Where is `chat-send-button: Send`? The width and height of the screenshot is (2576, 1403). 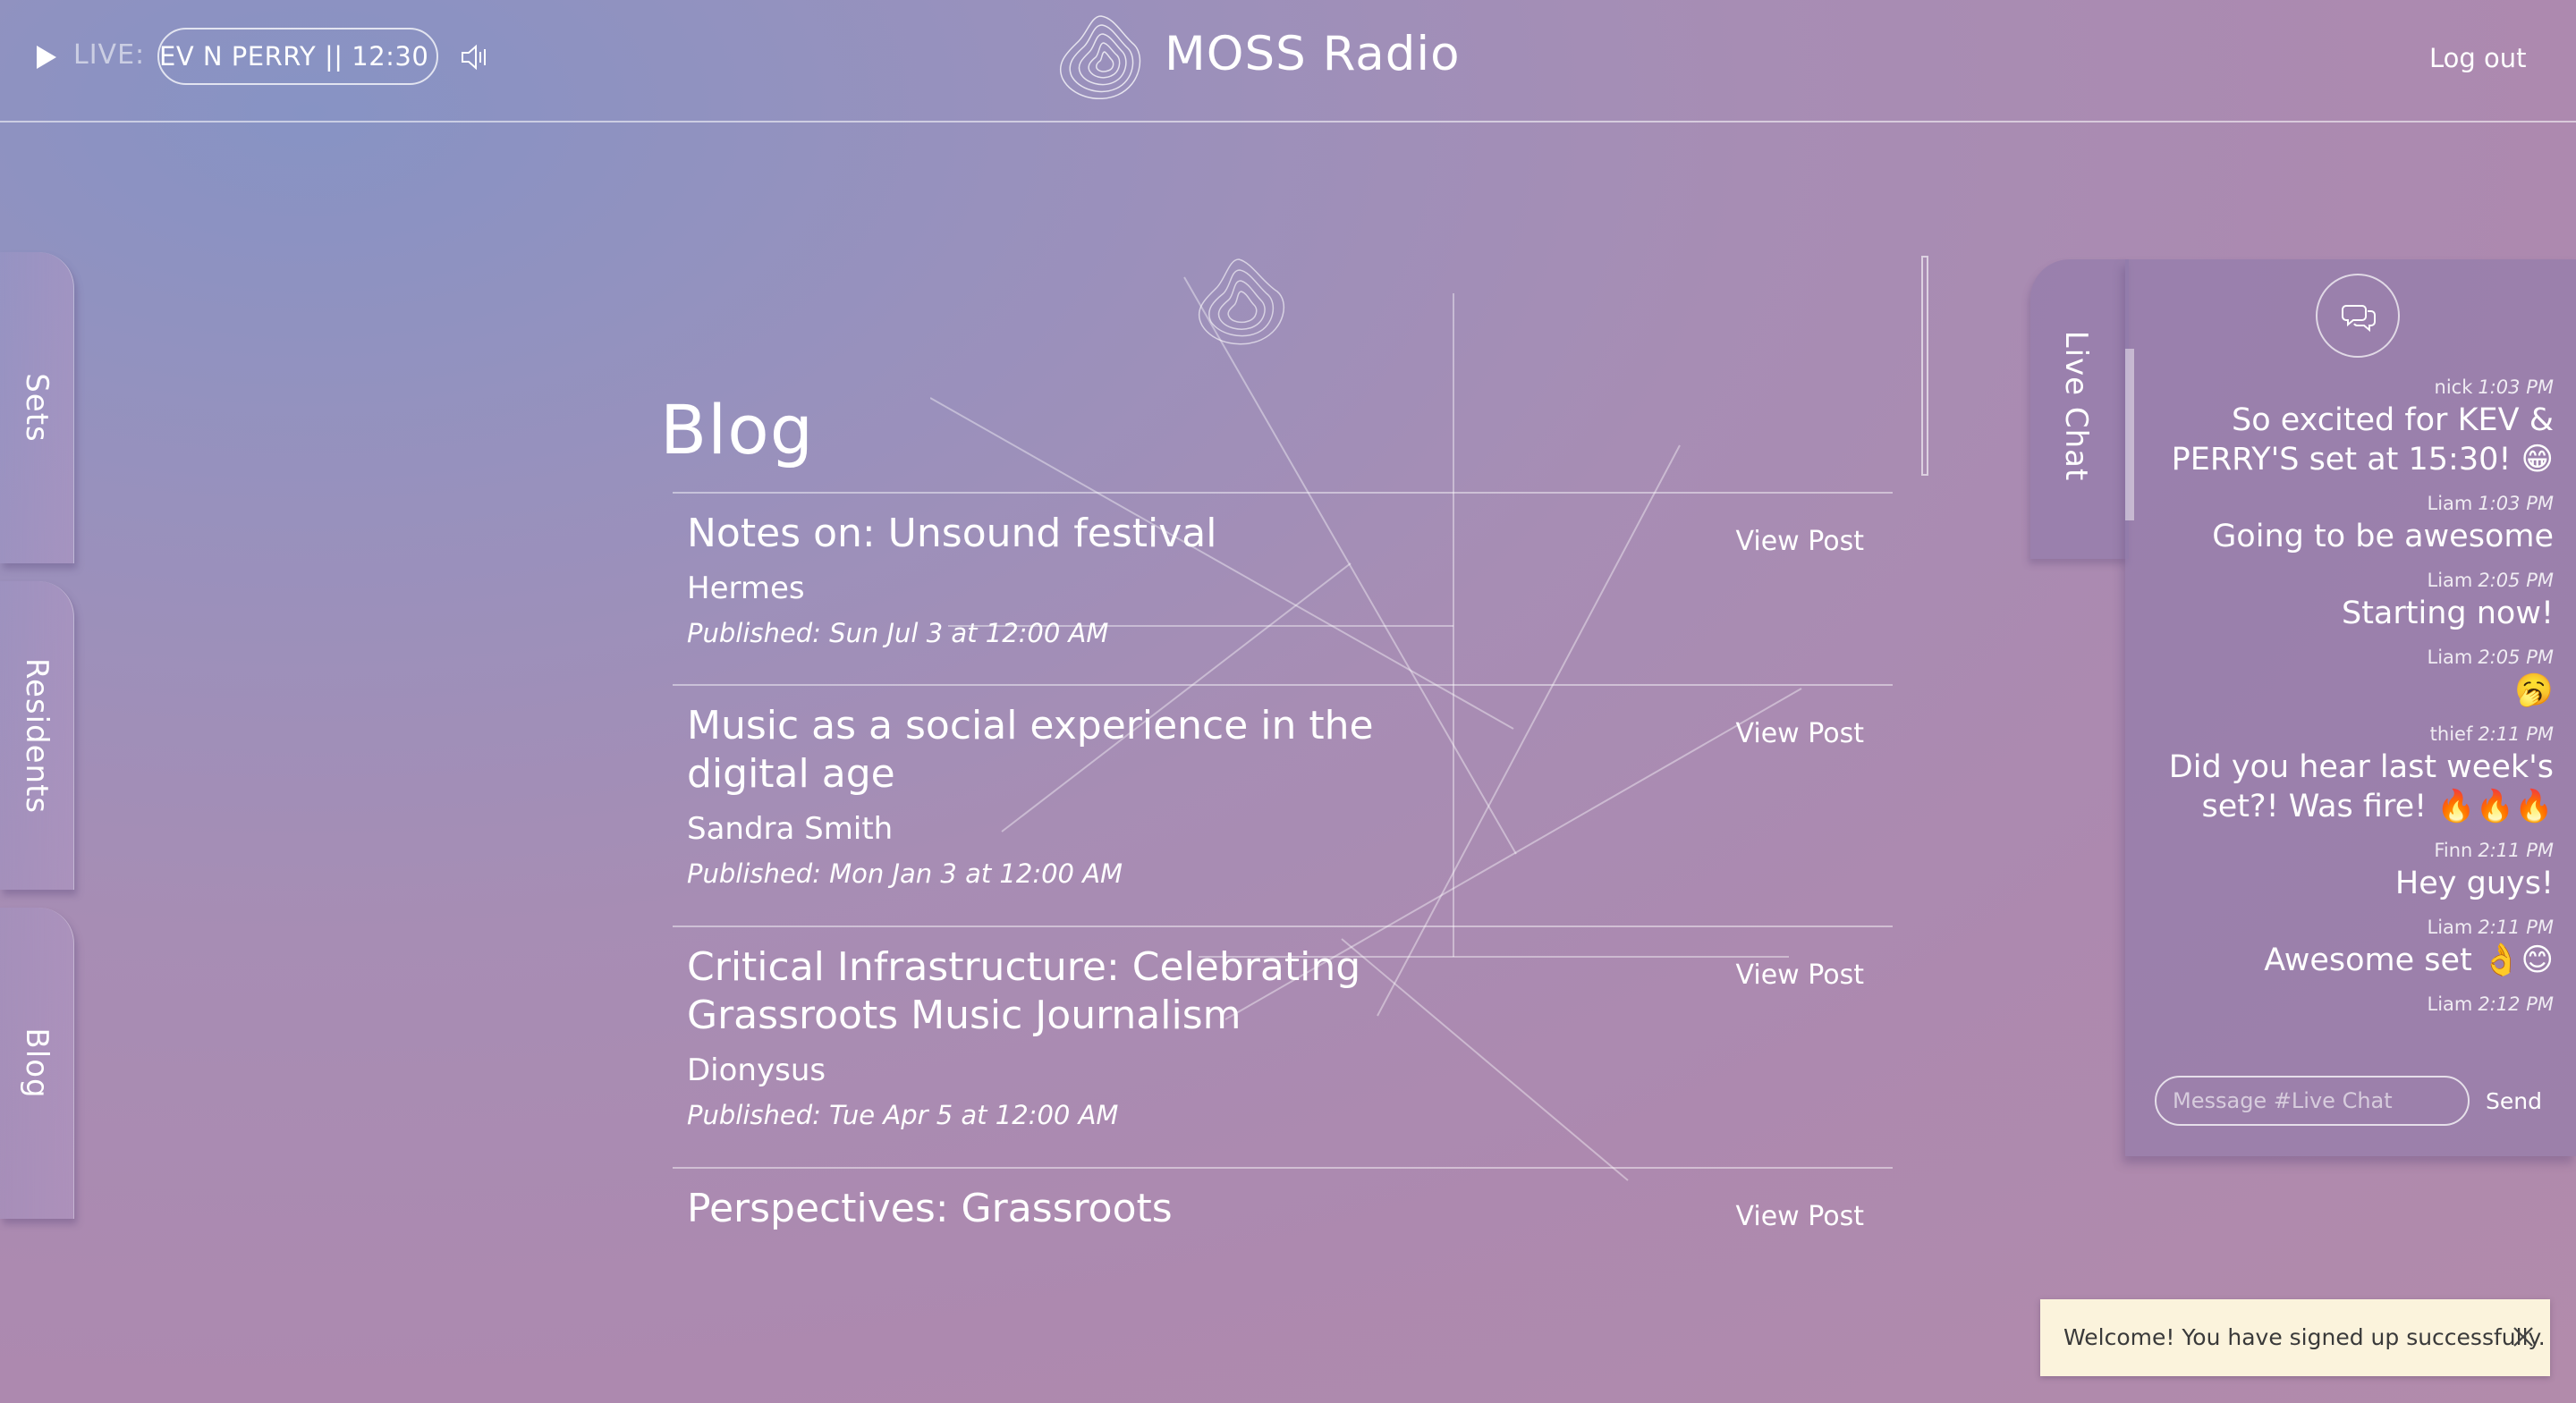 chat-send-button: Send is located at coordinates (2514, 1101).